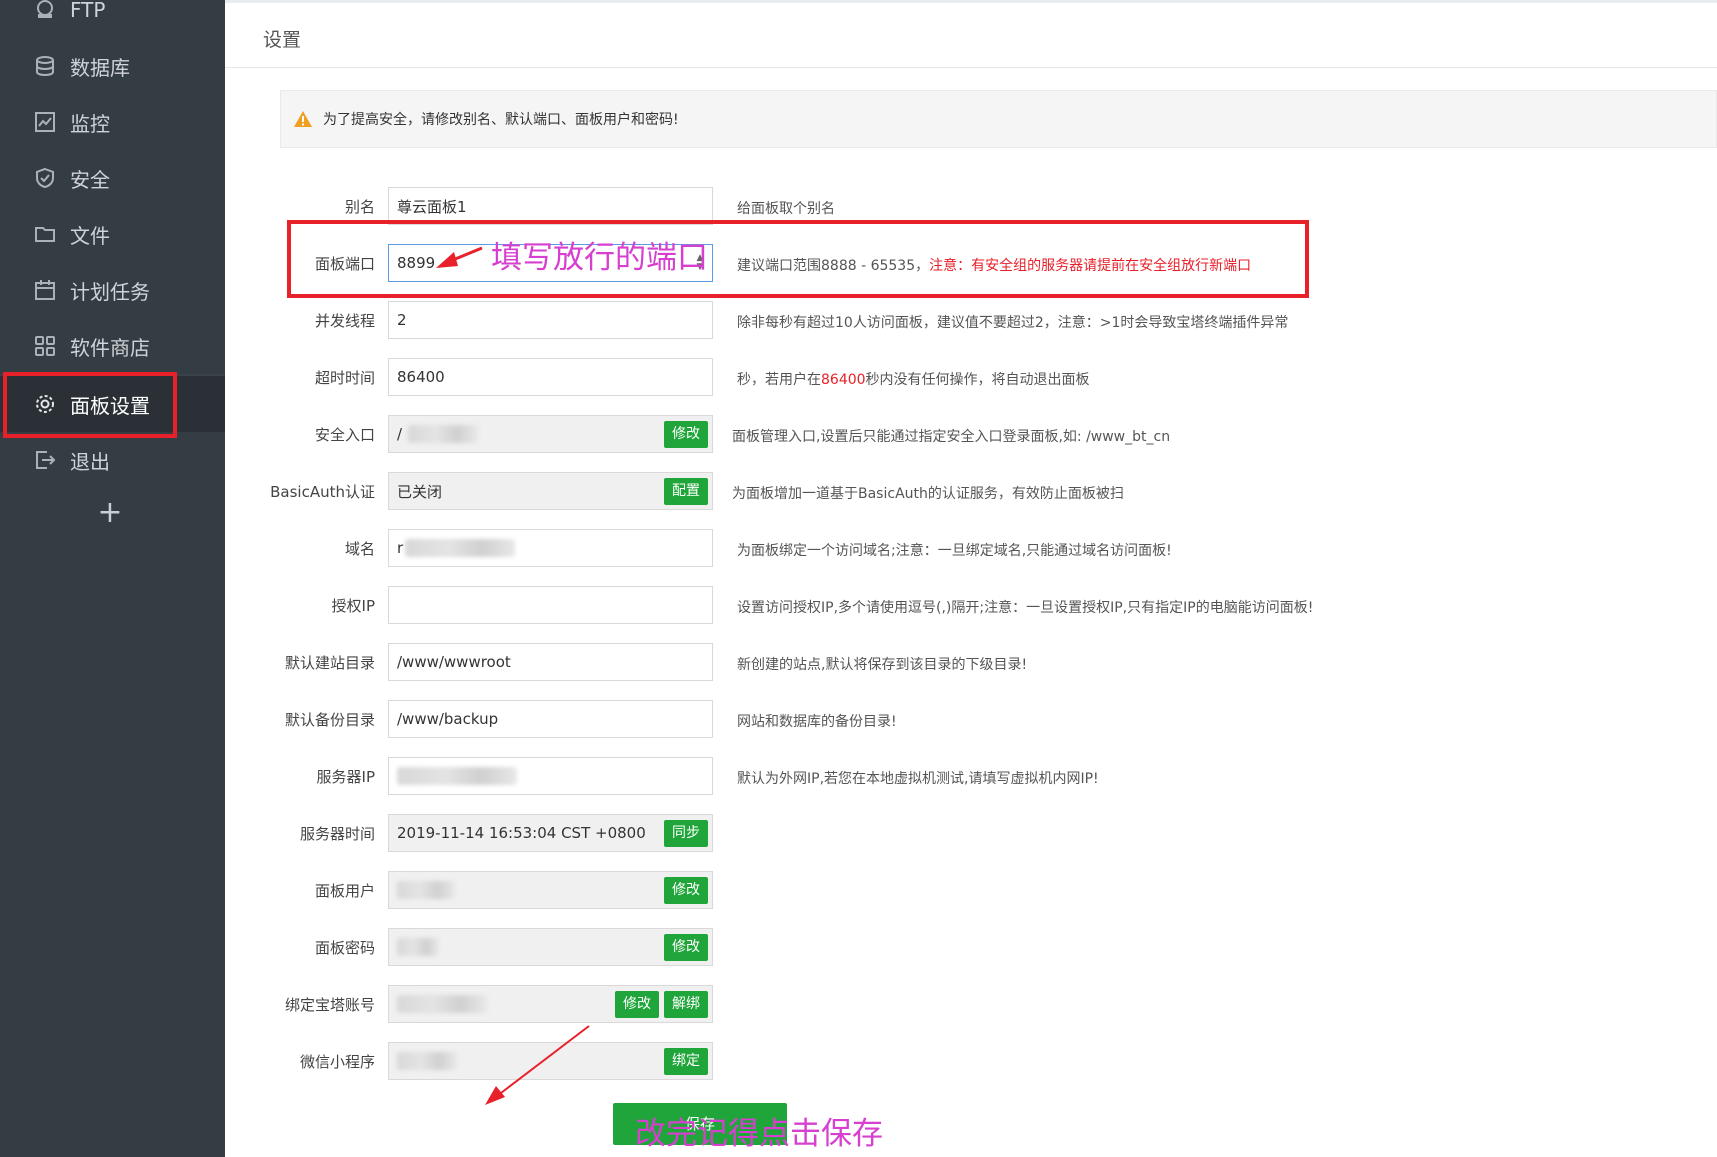 Image resolution: width=1717 pixels, height=1157 pixels. Describe the element at coordinates (344, 378) in the screenshot. I see `timeout-label: 超时时间` at that location.